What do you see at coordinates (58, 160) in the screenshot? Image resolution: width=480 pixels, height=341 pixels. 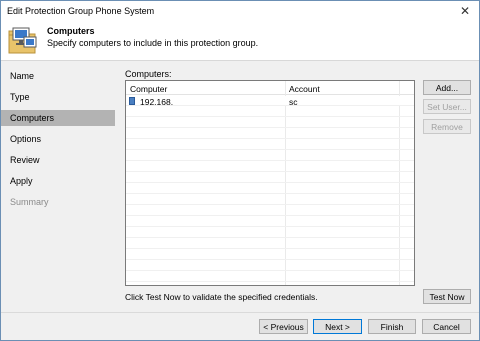 I see `sidebar-item-review: Review` at bounding box center [58, 160].